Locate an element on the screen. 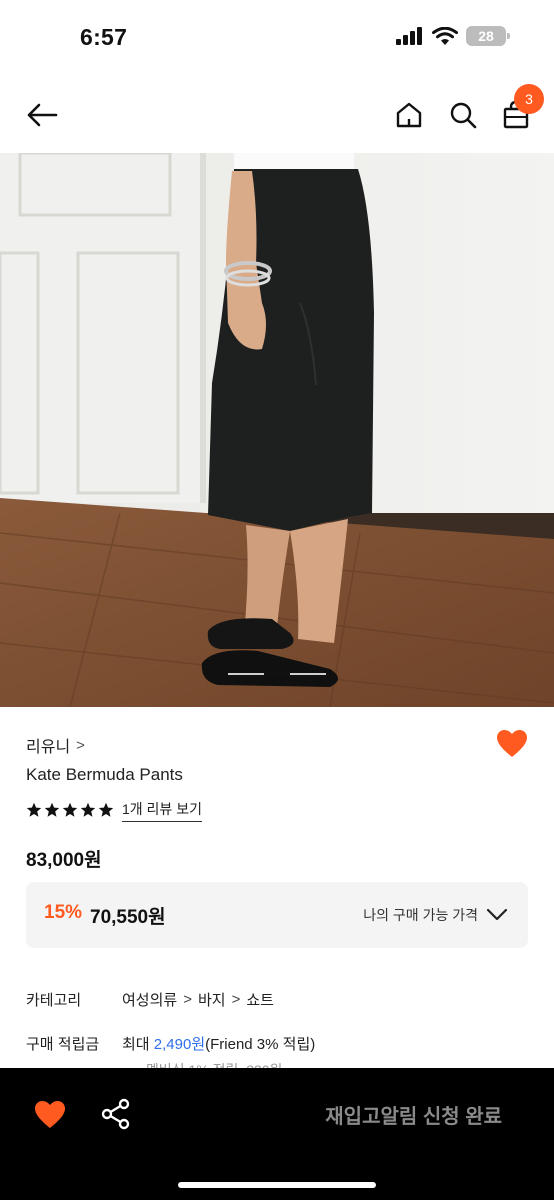 This screenshot has height=1200, width=554. wifi-icon is located at coordinates (445, 35).